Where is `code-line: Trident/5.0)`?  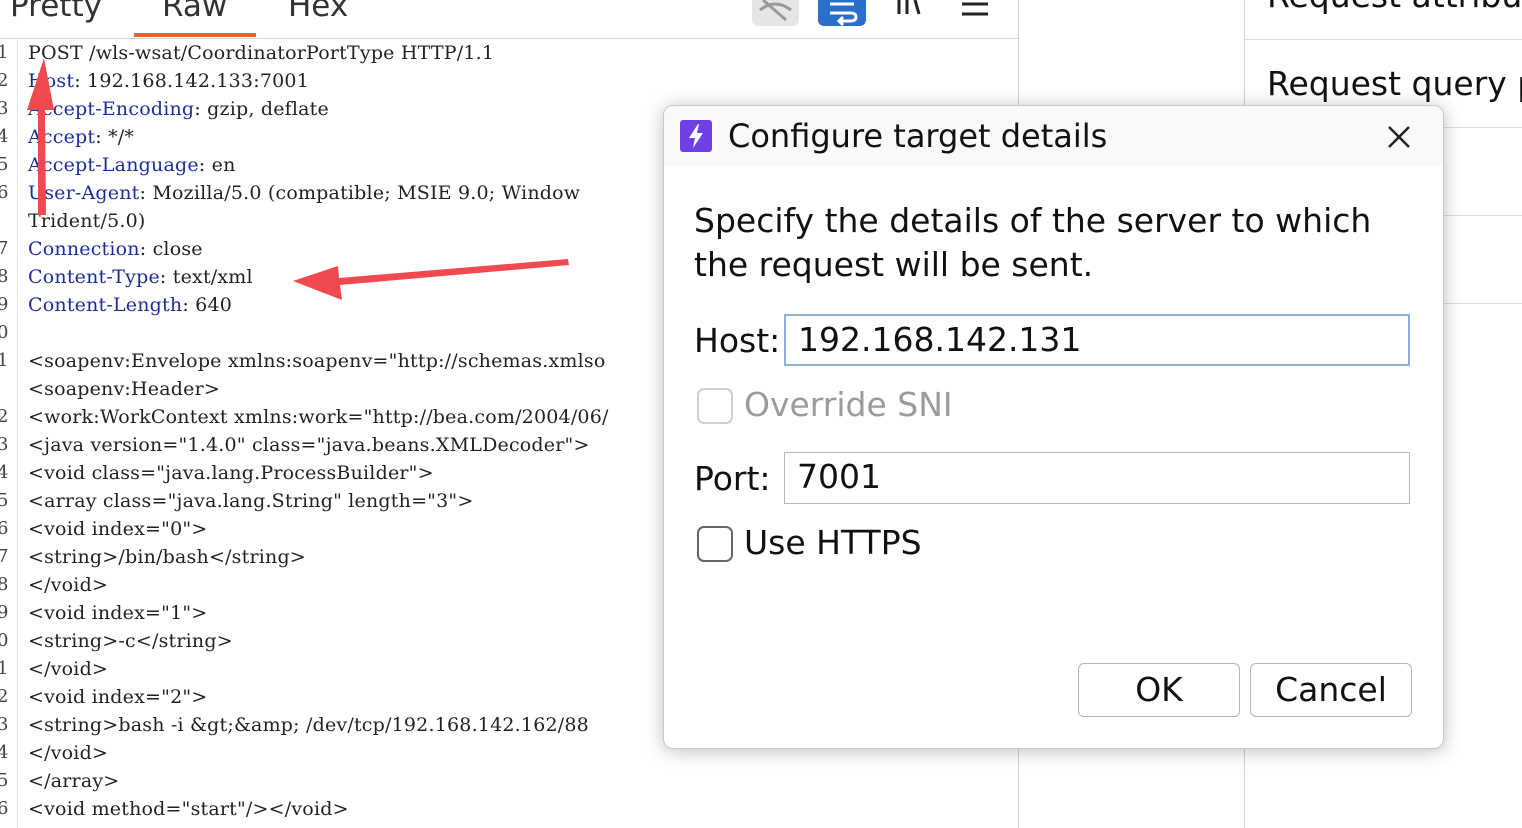
code-line: Trident/5.0) is located at coordinates (87, 221).